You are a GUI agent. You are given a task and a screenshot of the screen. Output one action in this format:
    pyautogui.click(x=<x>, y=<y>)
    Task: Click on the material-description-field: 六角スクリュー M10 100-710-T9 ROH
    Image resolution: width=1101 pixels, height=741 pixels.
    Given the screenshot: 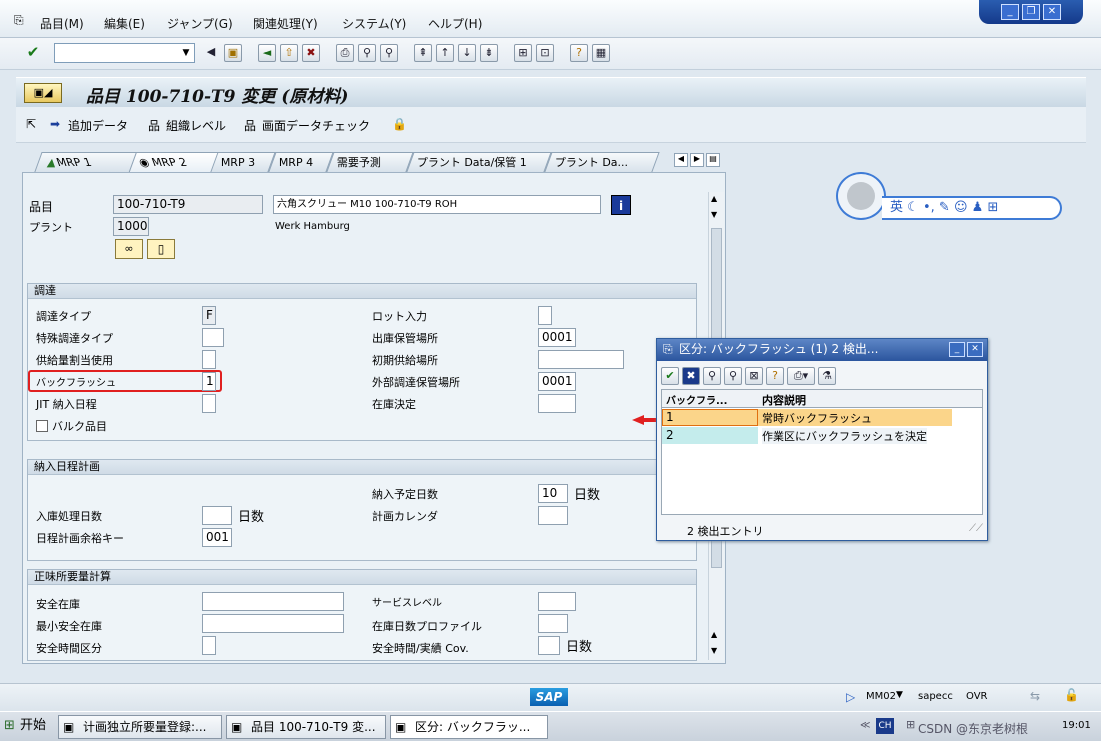 What is the action you would take?
    pyautogui.click(x=437, y=204)
    